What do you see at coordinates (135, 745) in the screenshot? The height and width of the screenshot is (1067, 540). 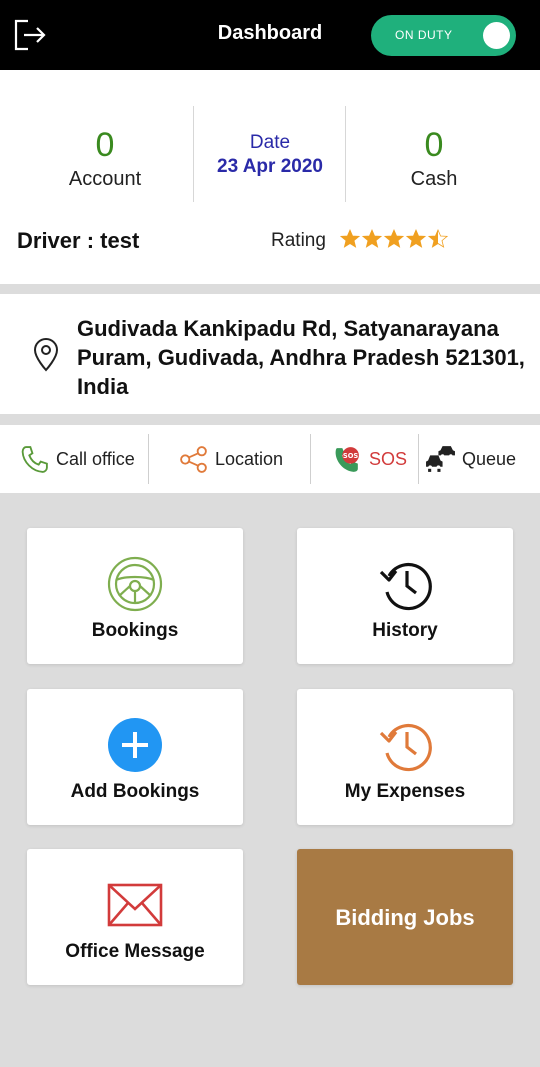 I see `add-icon` at bounding box center [135, 745].